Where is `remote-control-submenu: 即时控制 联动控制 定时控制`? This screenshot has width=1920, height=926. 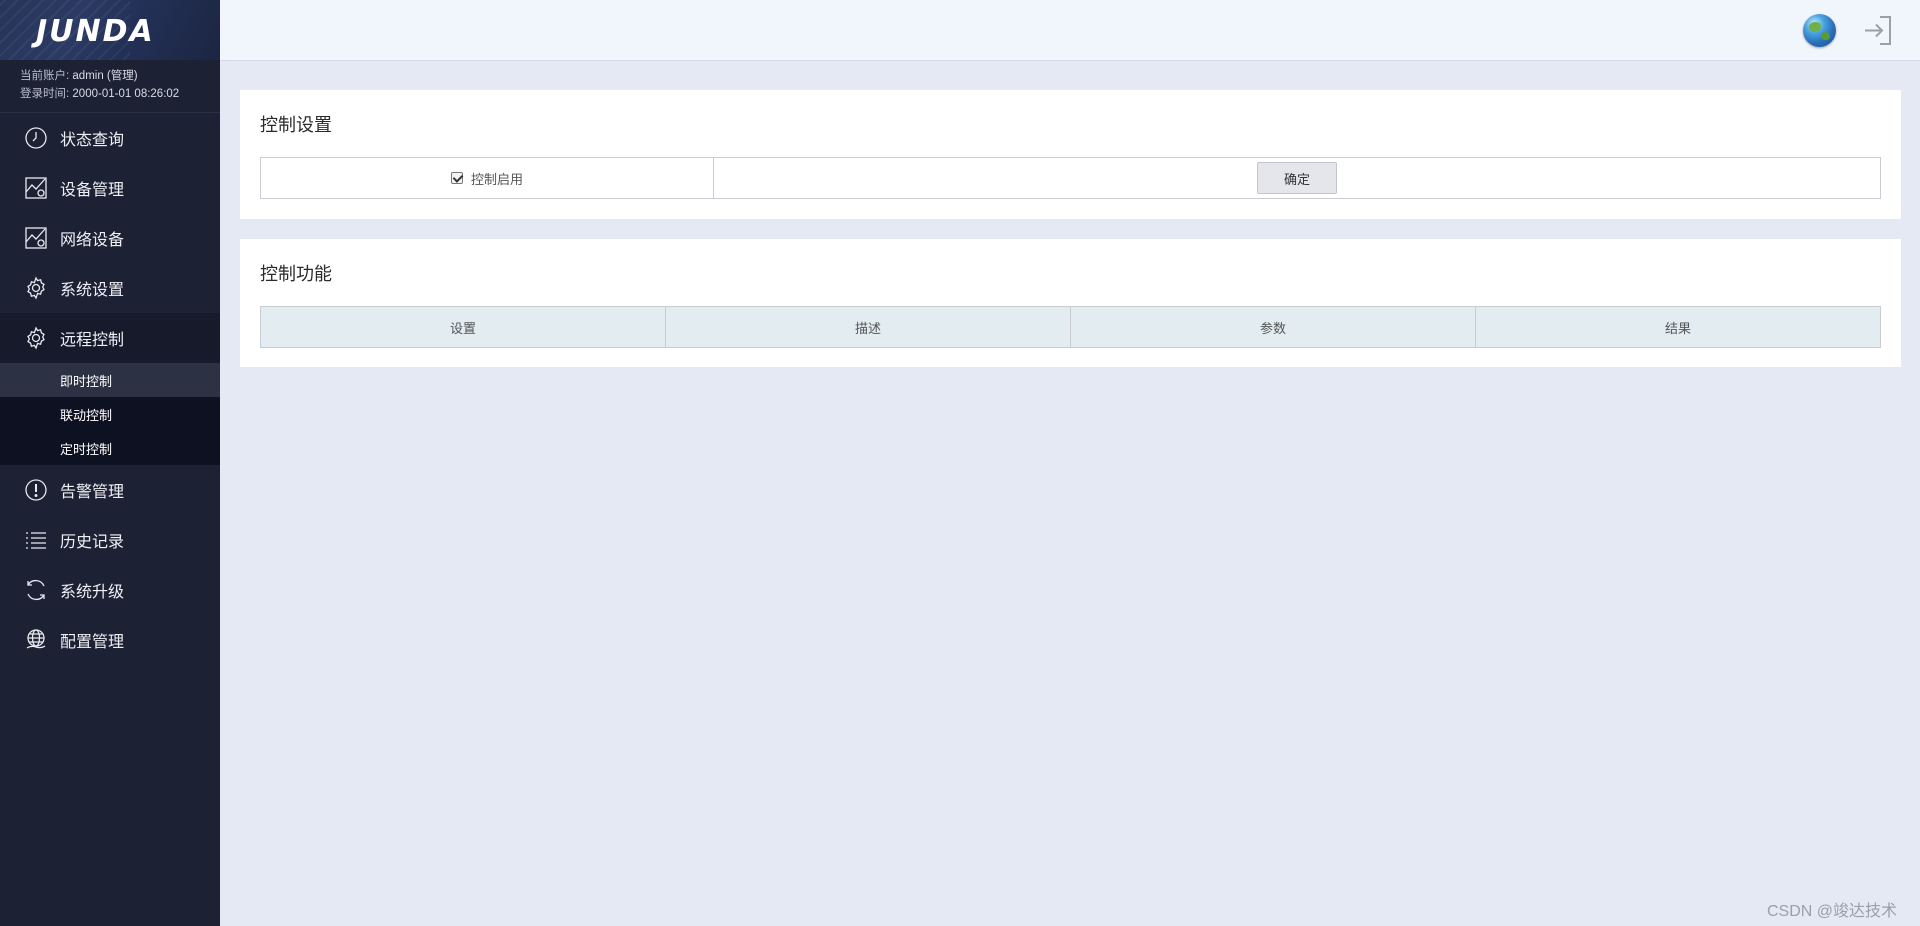
remote-control-submenu: 即时控制 联动控制 定时控制 is located at coordinates (110, 414).